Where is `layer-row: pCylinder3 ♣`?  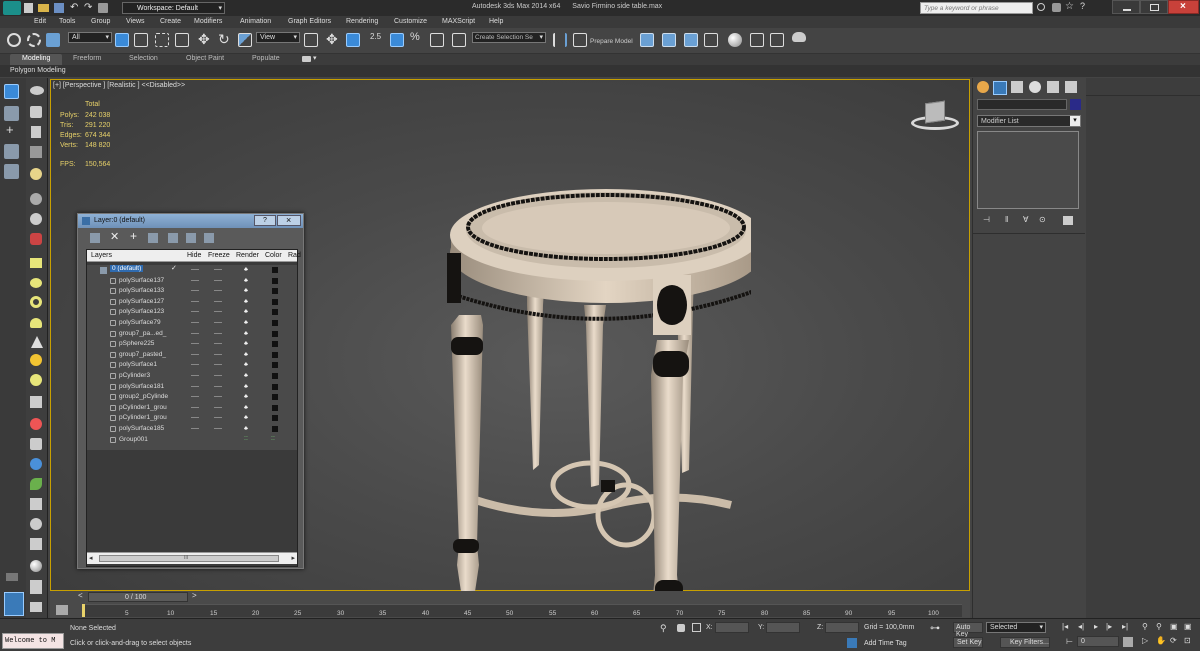
layer-row: pCylinder3 ♣ is located at coordinates (193, 376).